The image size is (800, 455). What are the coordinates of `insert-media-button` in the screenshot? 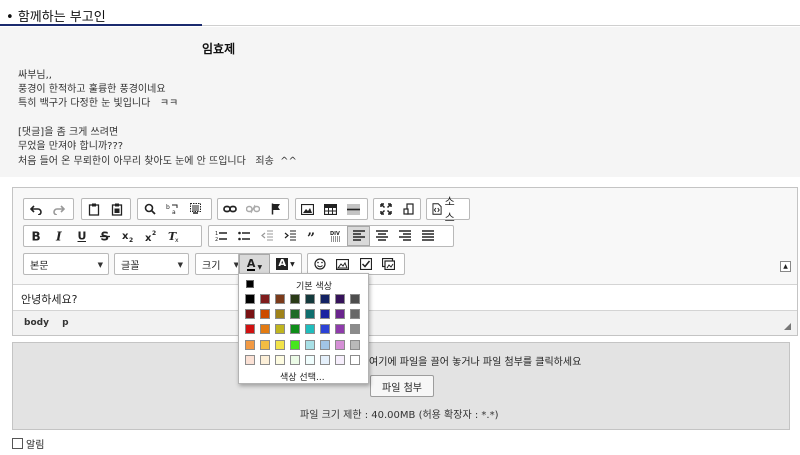 It's located at (388, 264).